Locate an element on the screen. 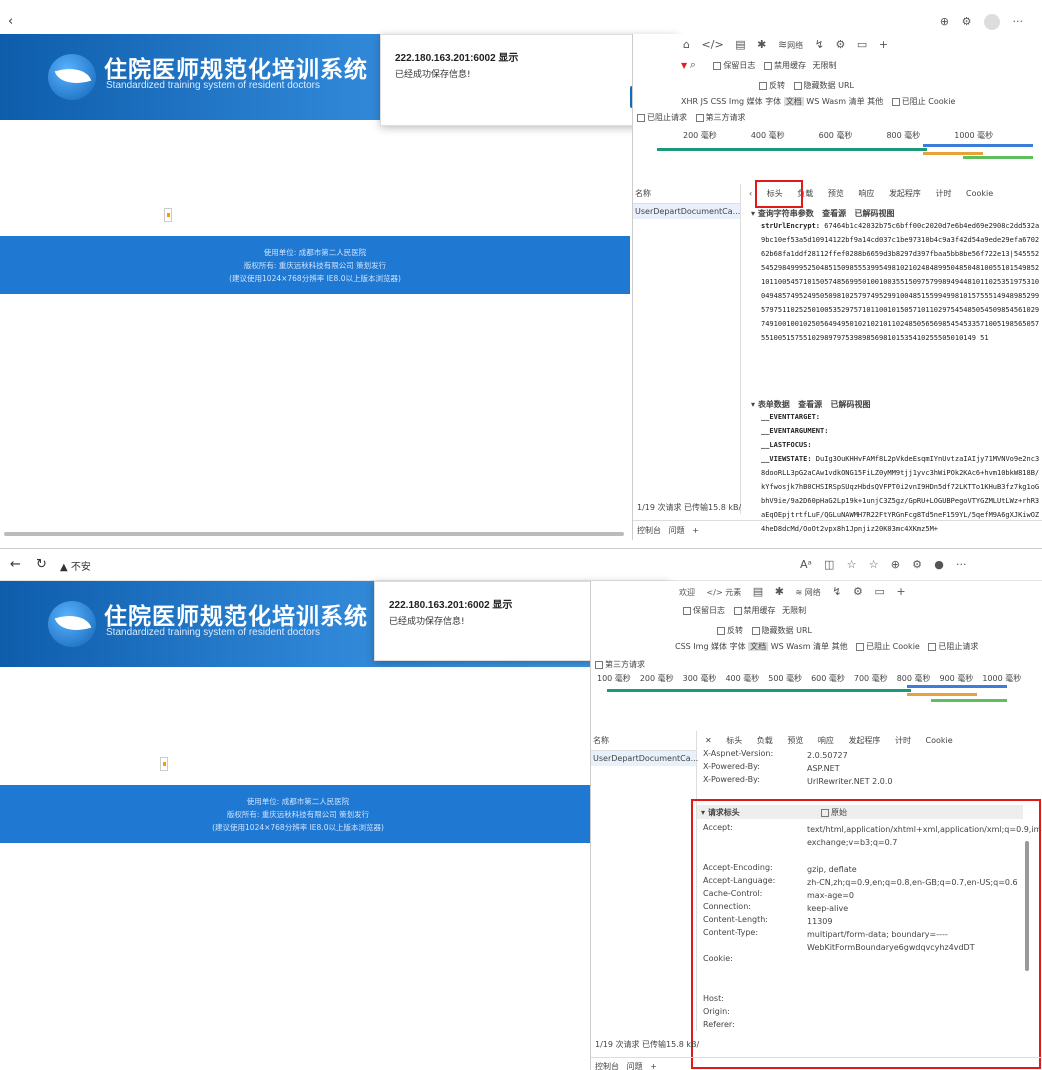 The width and height of the screenshot is (1042, 1070). blocked-cookie-checkbox is located at coordinates (895, 101).